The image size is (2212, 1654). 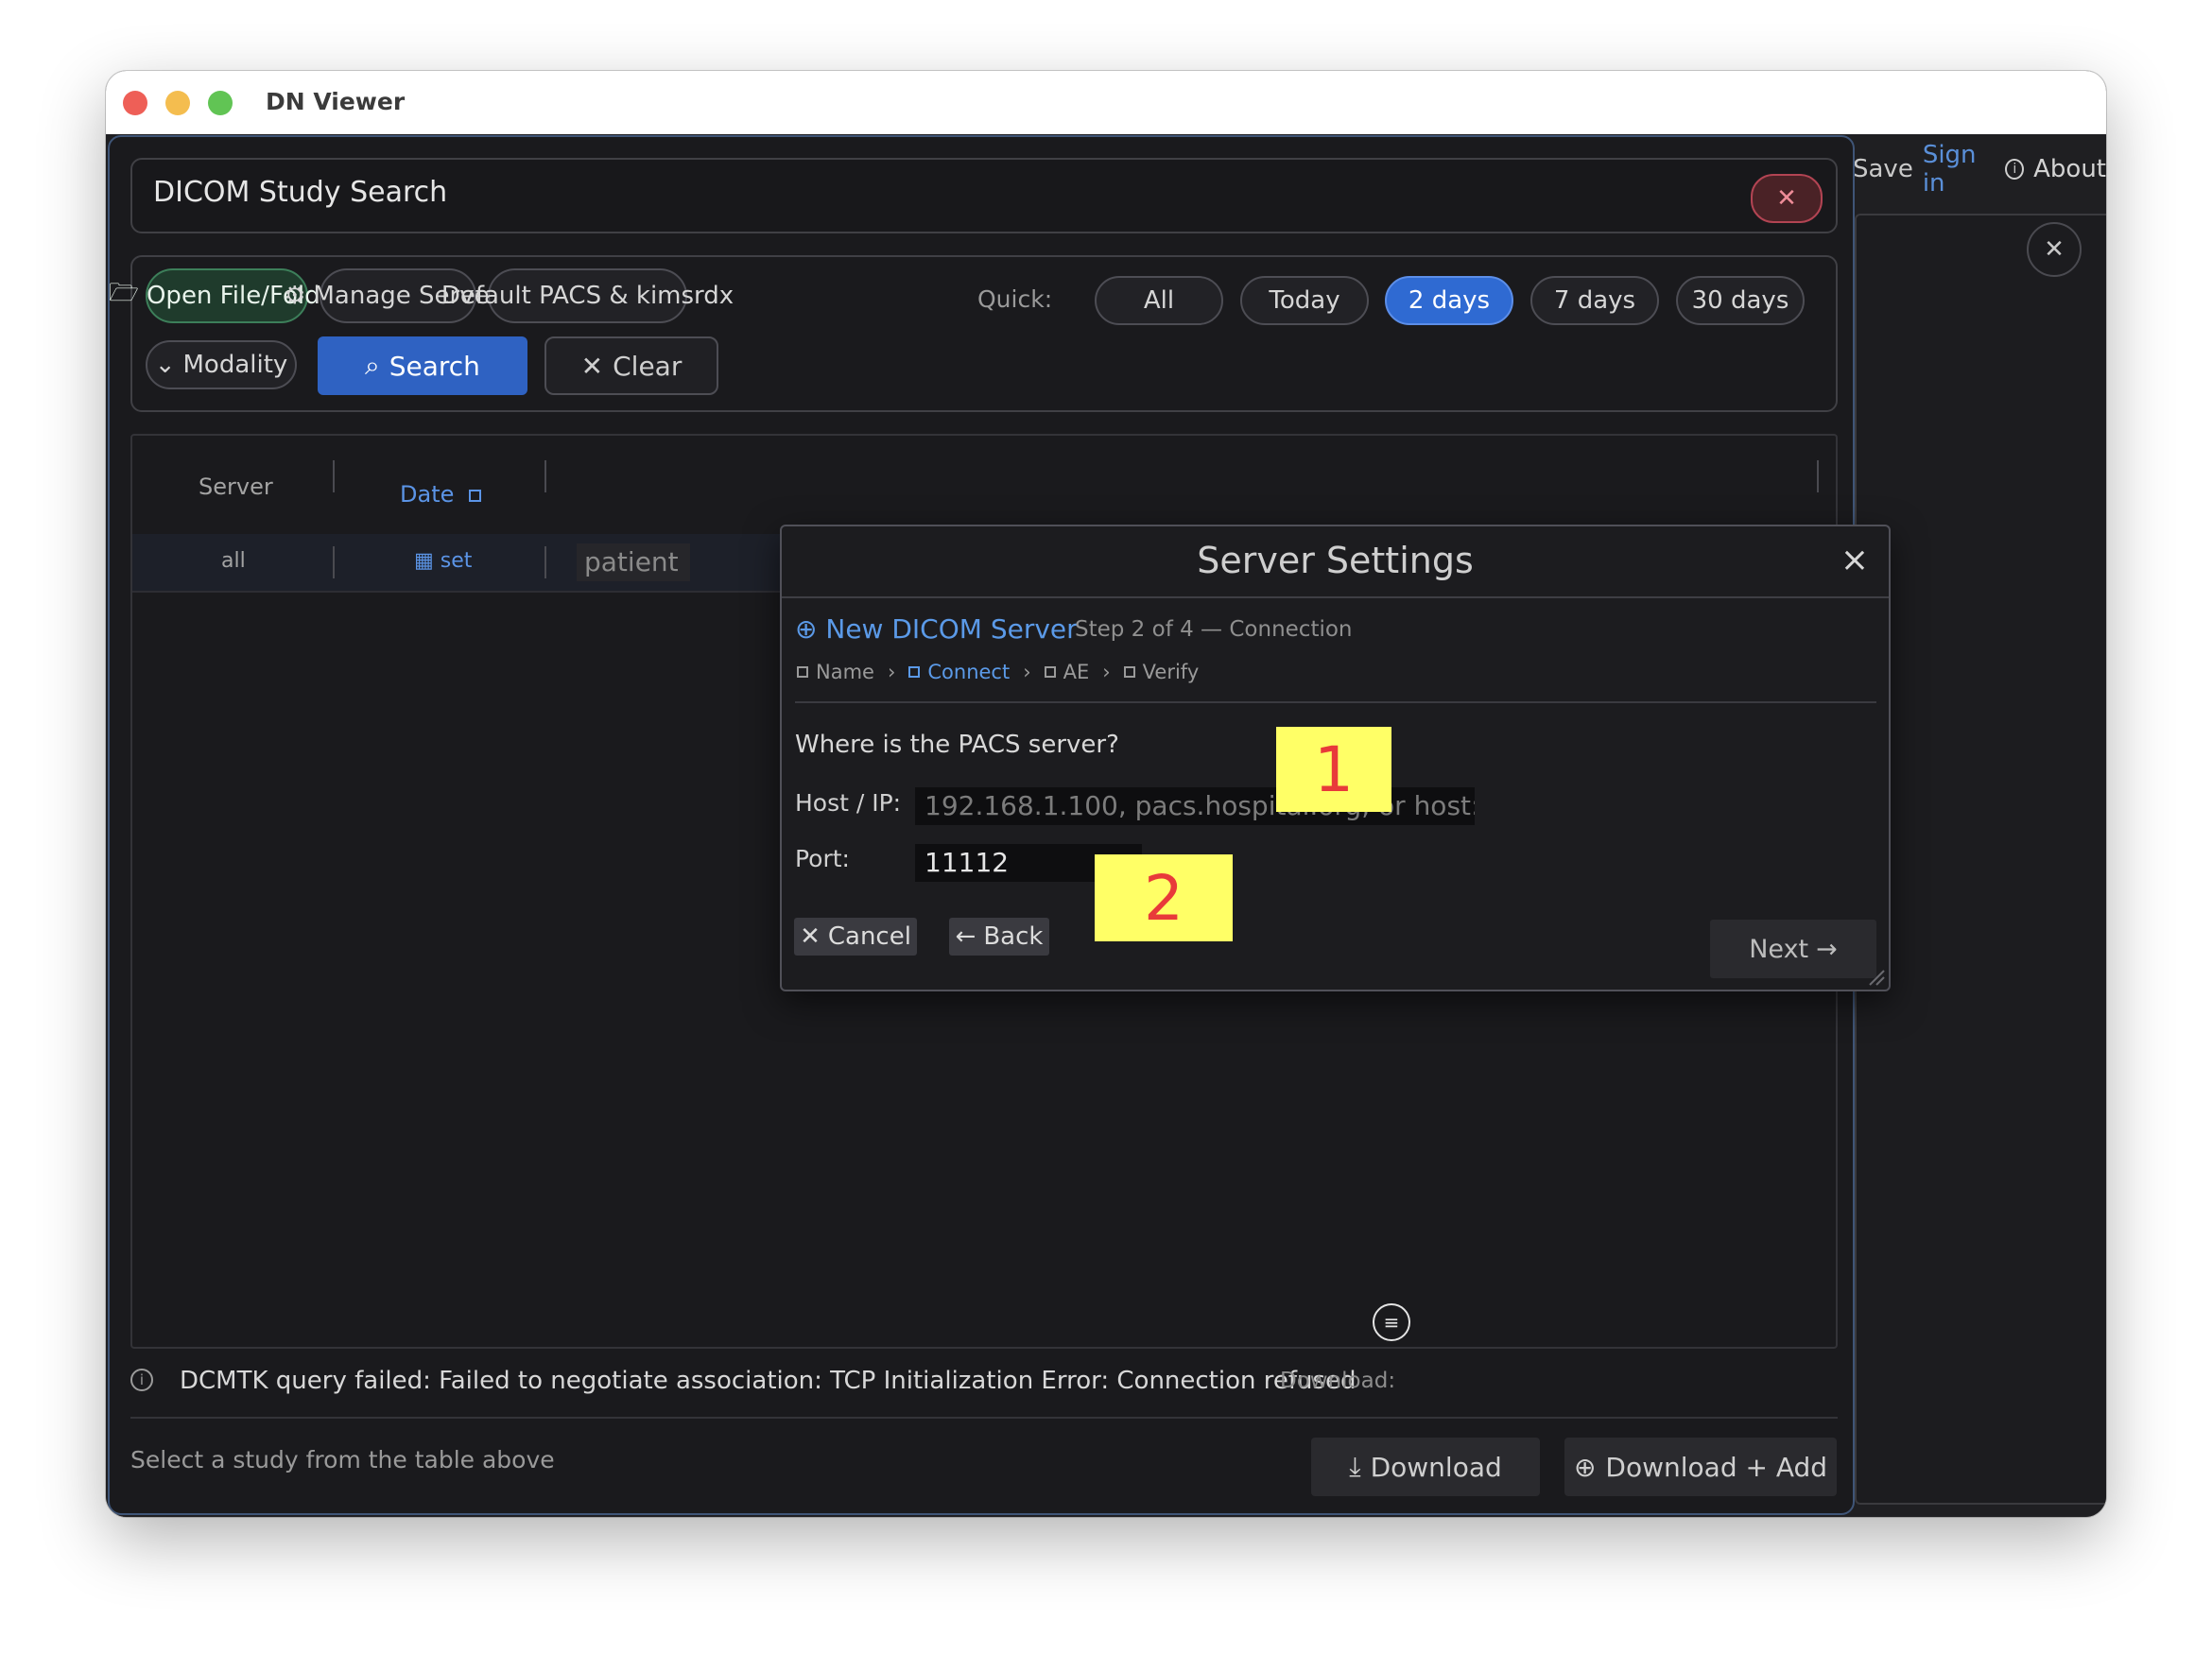 I want to click on default-pacs-selector: Default PACS & kimsrdx, so click(x=587, y=295).